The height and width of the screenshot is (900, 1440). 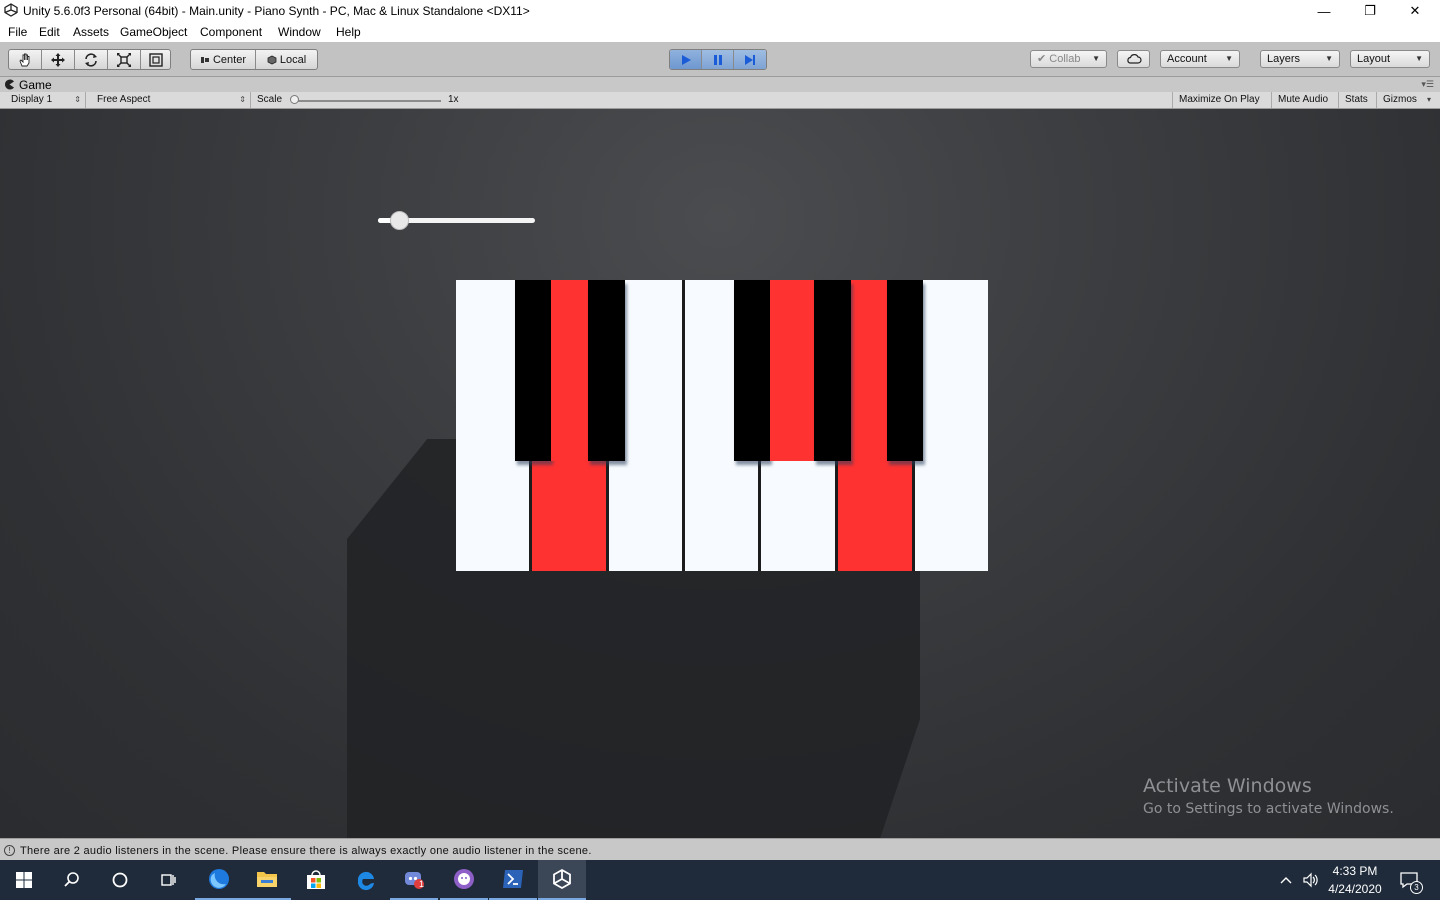 I want to click on account-dropdown: Account ▼, so click(x=1200, y=59).